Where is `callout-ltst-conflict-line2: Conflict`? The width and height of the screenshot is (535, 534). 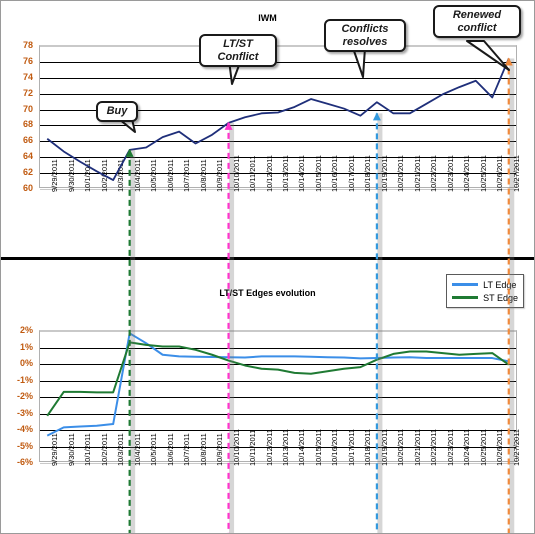 callout-ltst-conflict-line2: Conflict is located at coordinates (238, 56).